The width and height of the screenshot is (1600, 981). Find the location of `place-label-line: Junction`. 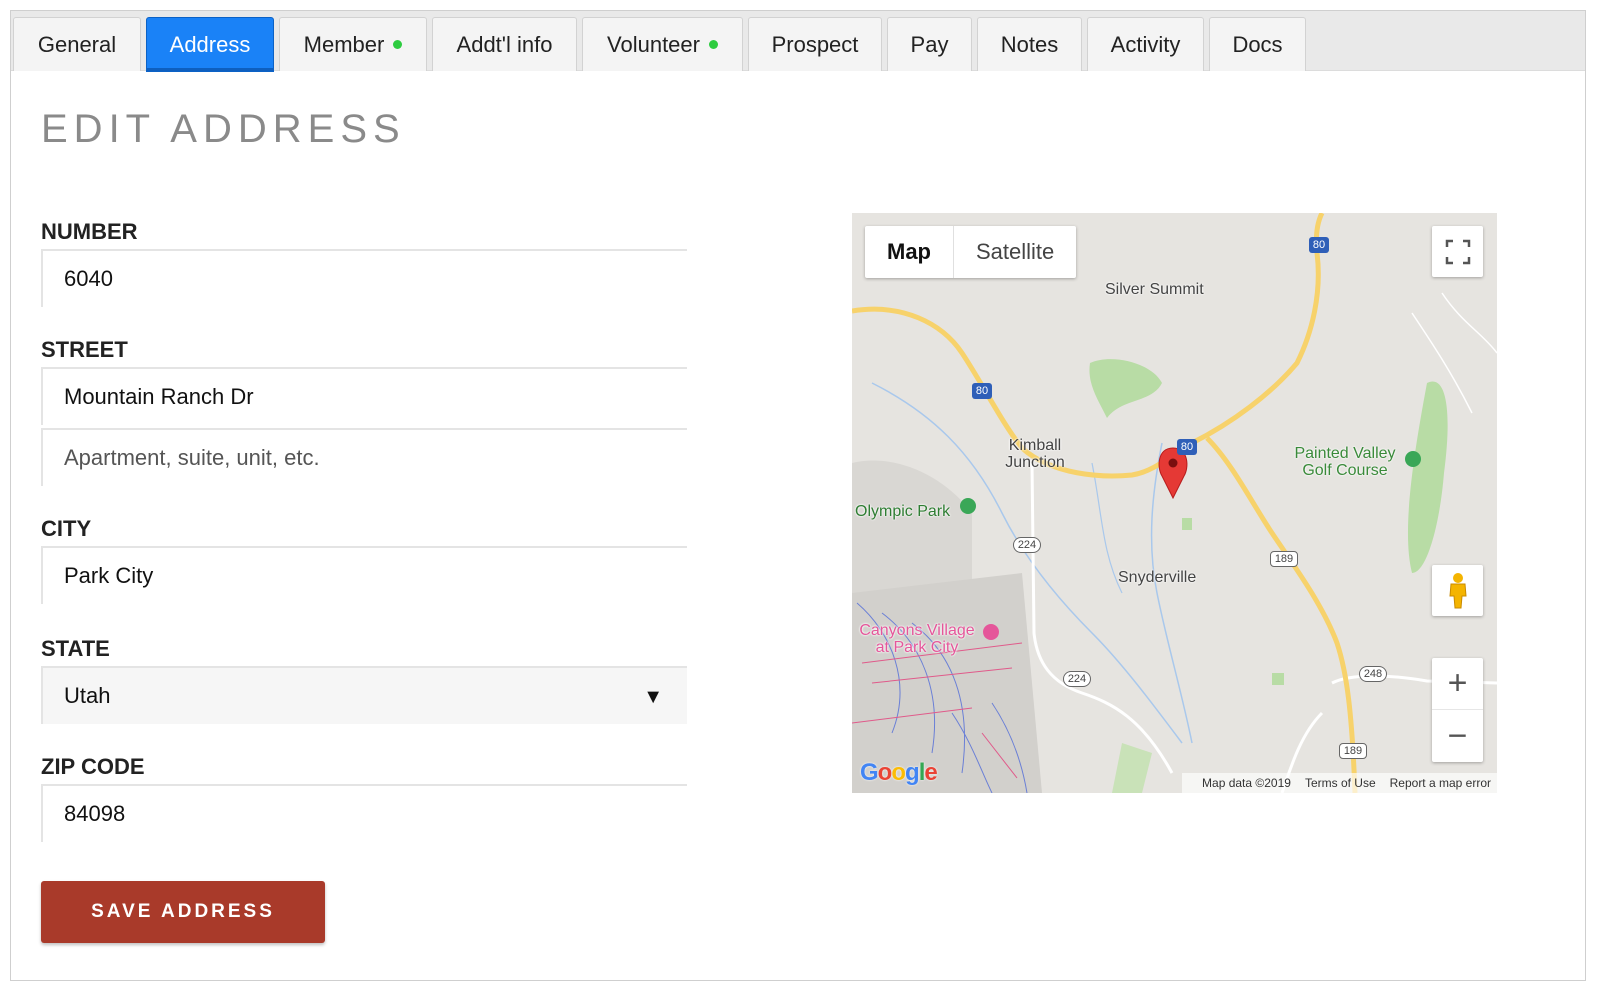

place-label-line: Junction is located at coordinates (1035, 462).